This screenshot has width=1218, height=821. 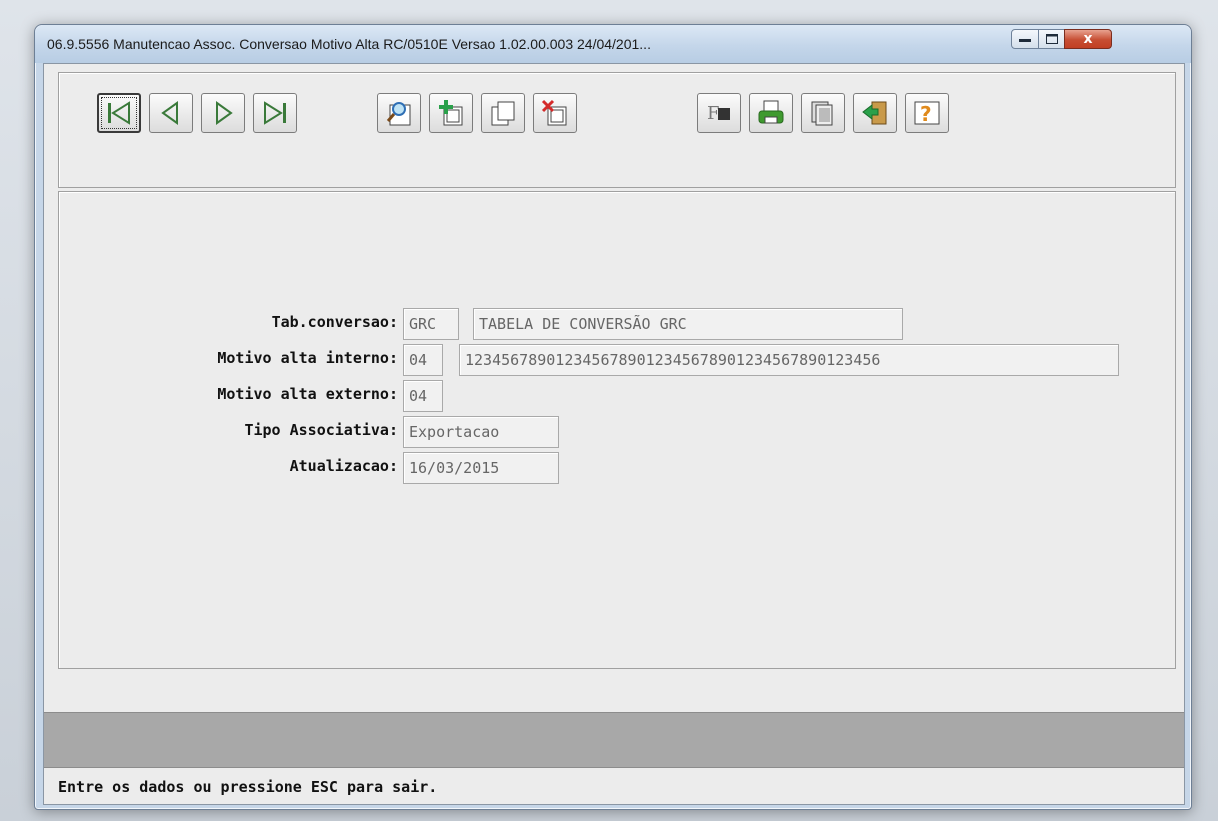 What do you see at coordinates (423, 360) in the screenshot?
I see `motivo-alta-interno-code-field: 04` at bounding box center [423, 360].